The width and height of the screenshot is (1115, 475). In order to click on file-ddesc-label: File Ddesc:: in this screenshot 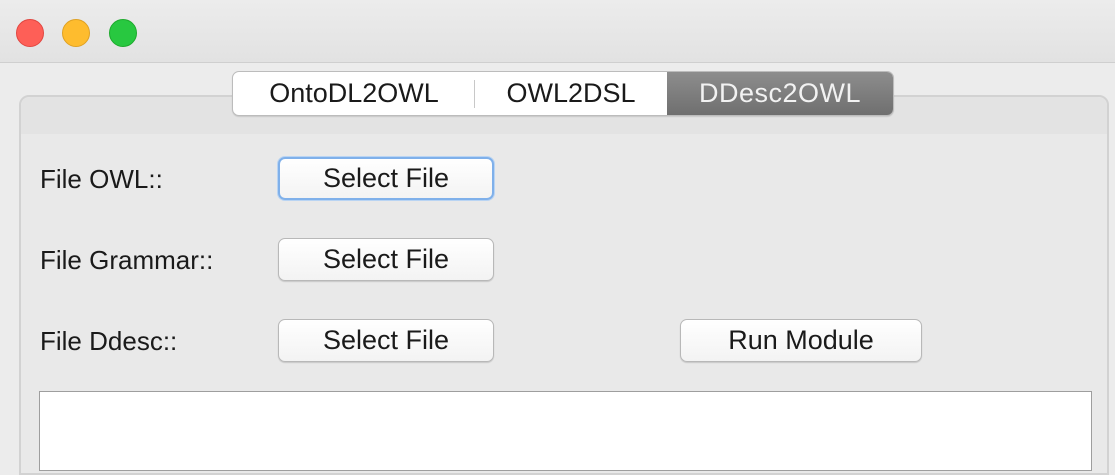, I will do `click(109, 341)`.